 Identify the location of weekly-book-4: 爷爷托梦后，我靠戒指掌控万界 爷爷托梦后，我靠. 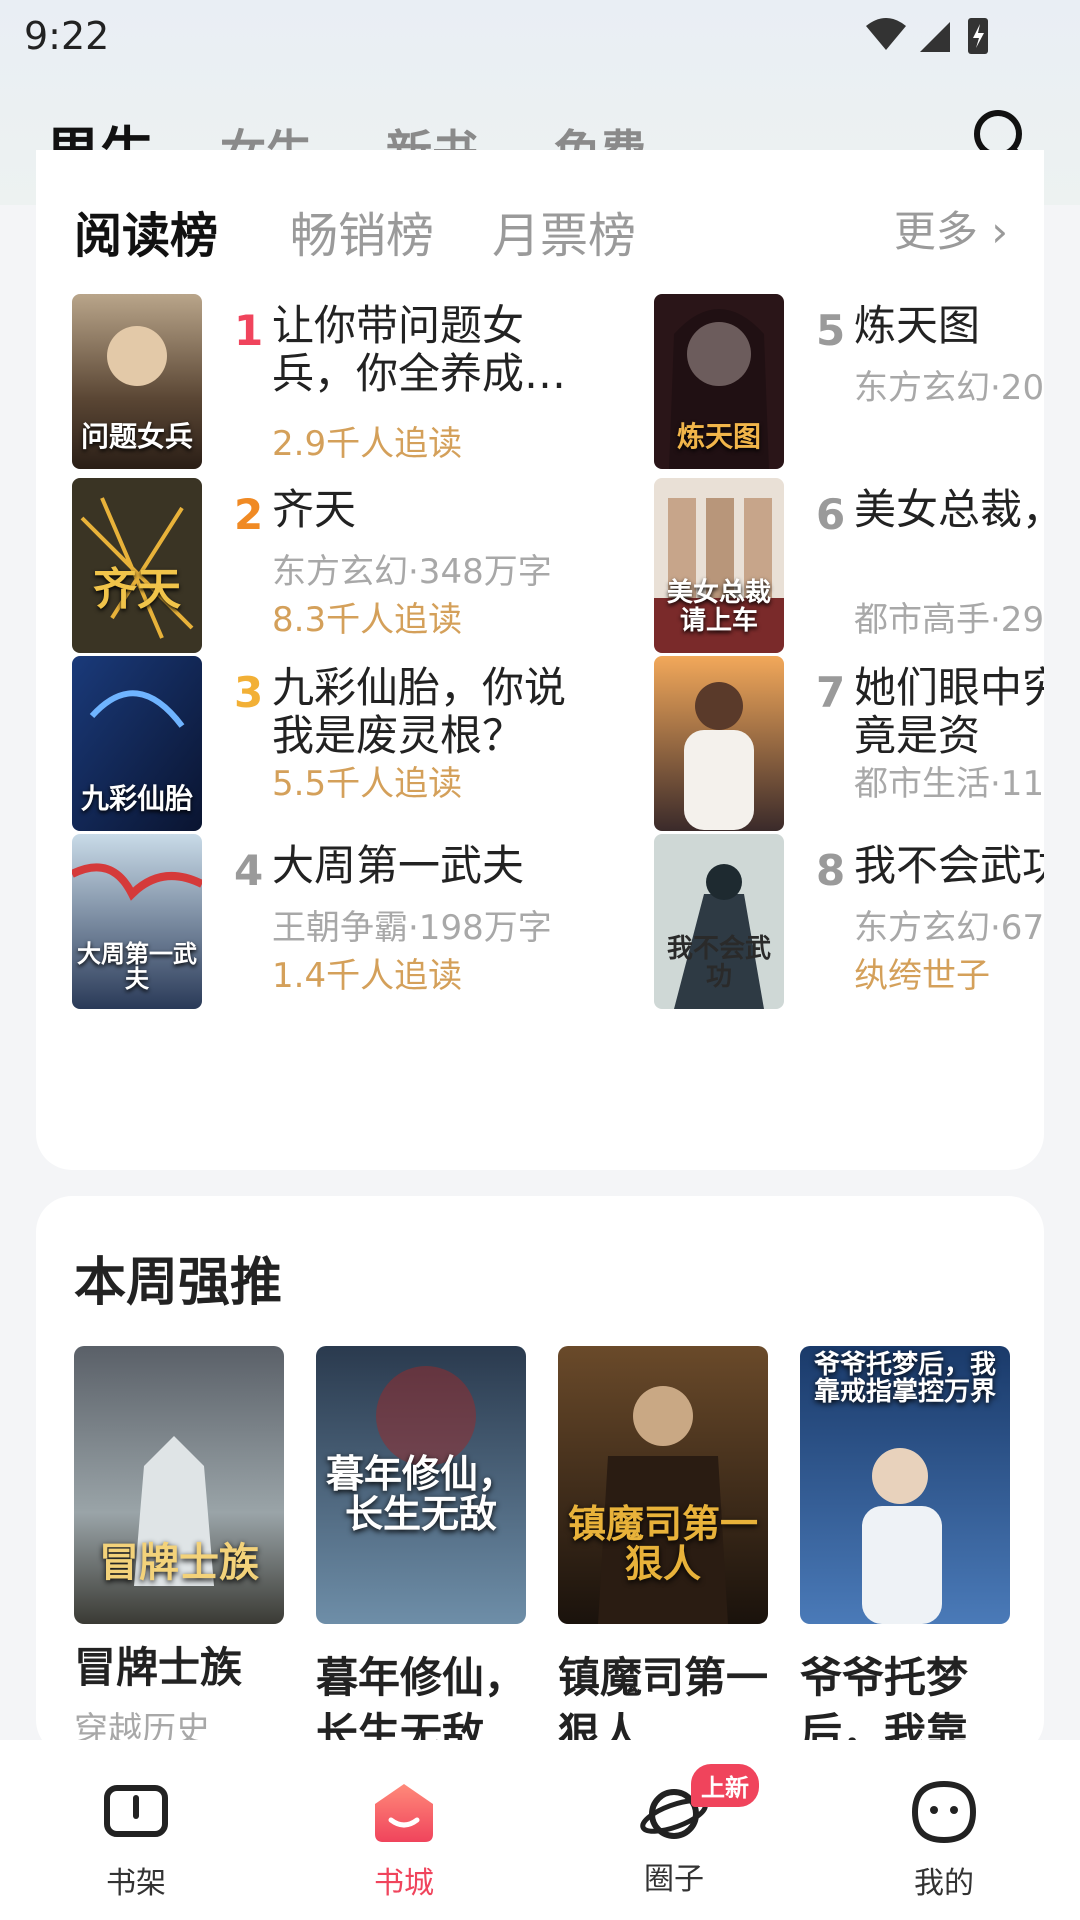
(905, 1543).